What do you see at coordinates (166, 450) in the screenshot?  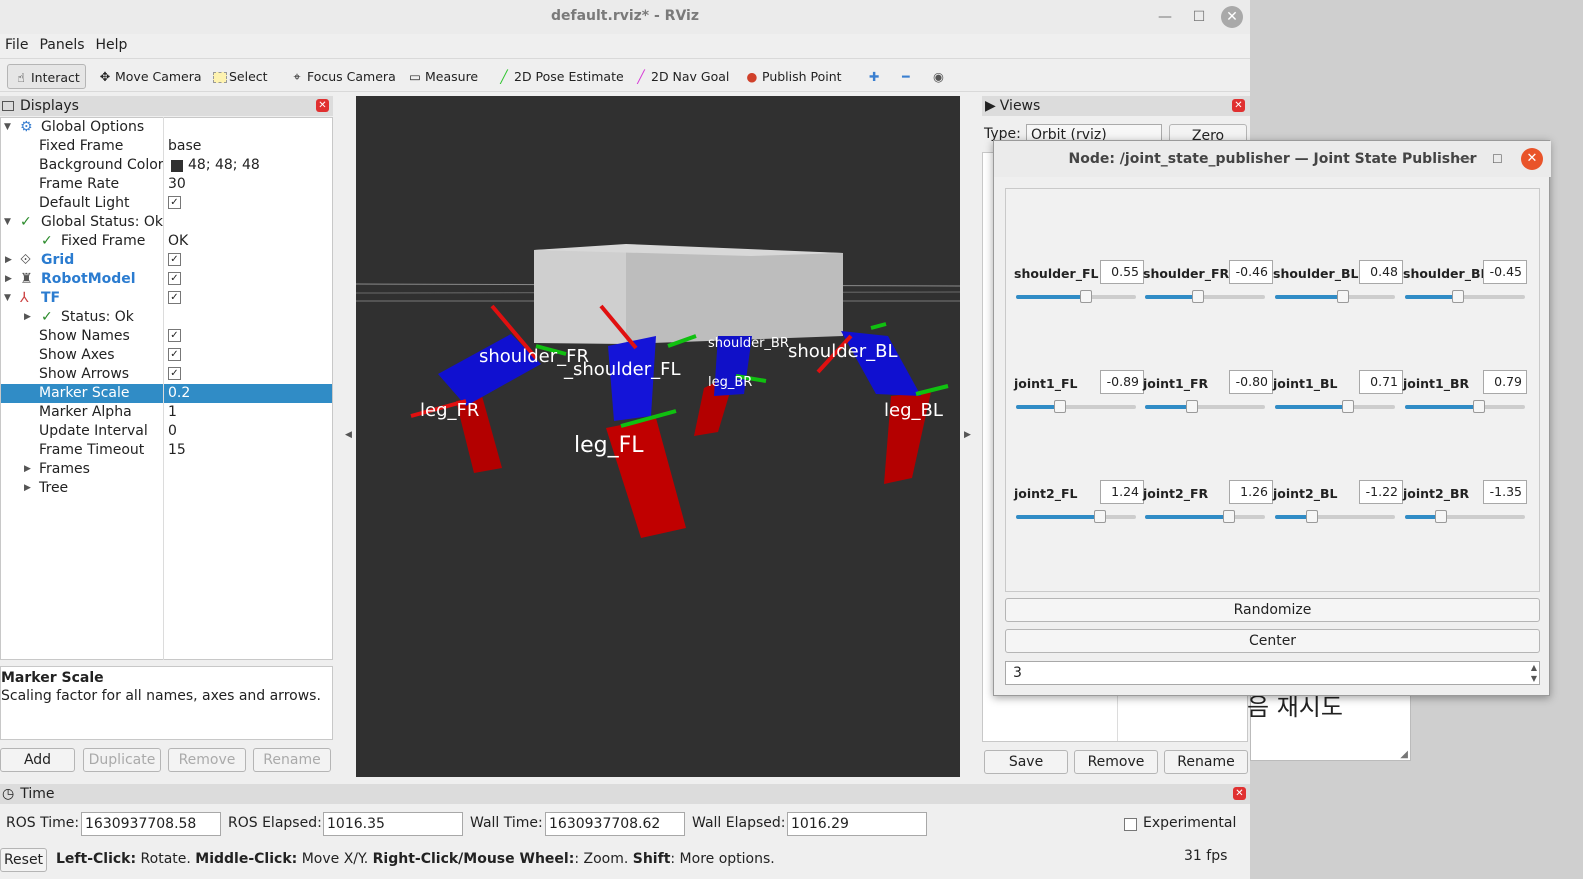 I see `tree-row-frame-timeout: Frame Timeout 15` at bounding box center [166, 450].